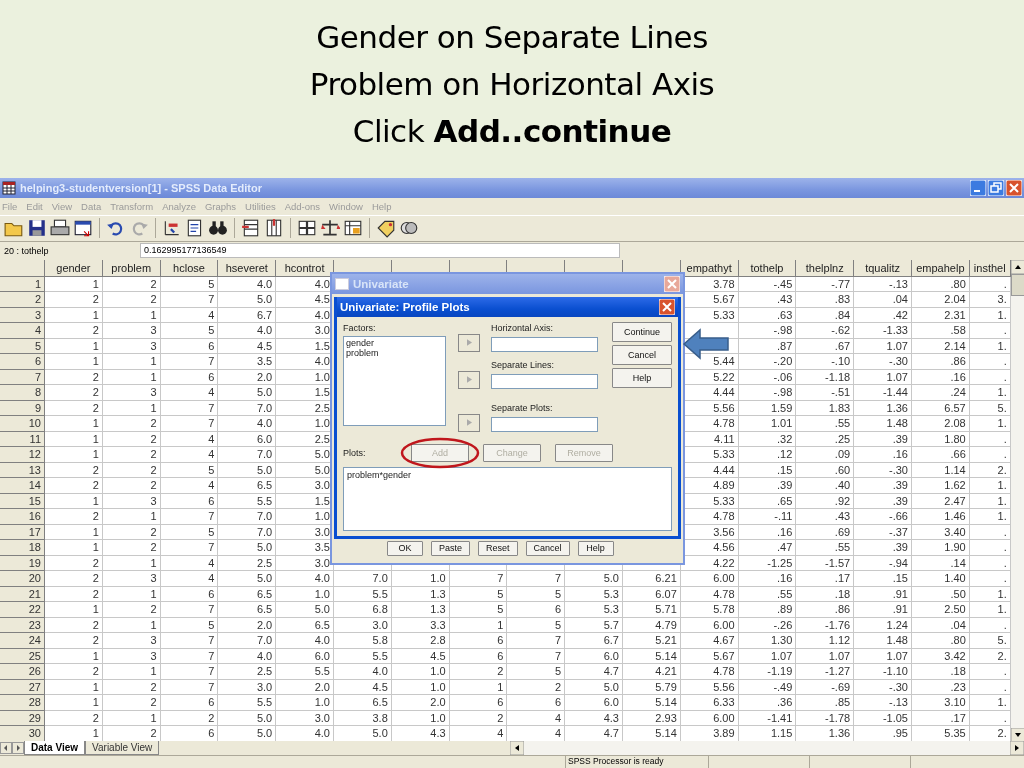 This screenshot has height=768, width=1024. What do you see at coordinates (825, 424) in the screenshot?
I see `table-cell: .55` at bounding box center [825, 424].